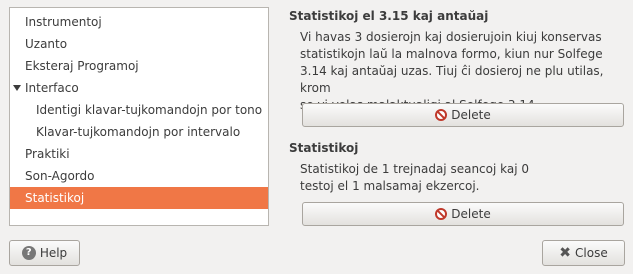  What do you see at coordinates (139, 154) in the screenshot?
I see `sidebar-item-praktiki: Praktiki` at bounding box center [139, 154].